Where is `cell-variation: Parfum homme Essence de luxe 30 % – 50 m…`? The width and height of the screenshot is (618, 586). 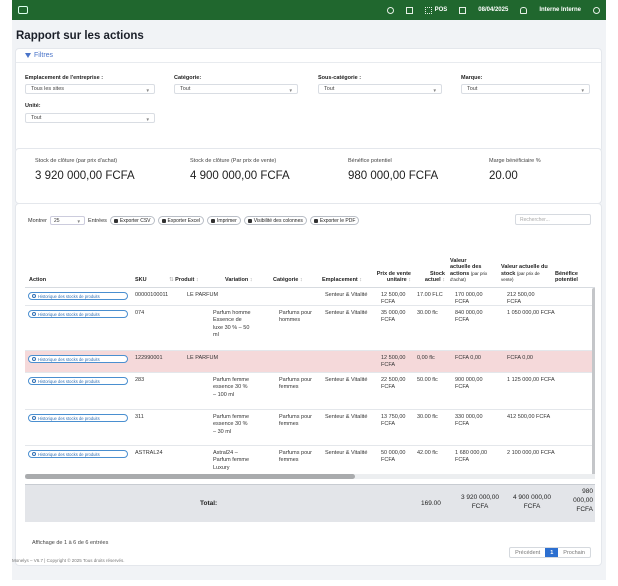 cell-variation: Parfum homme Essence de luxe 30 % – 50 m… is located at coordinates (232, 324).